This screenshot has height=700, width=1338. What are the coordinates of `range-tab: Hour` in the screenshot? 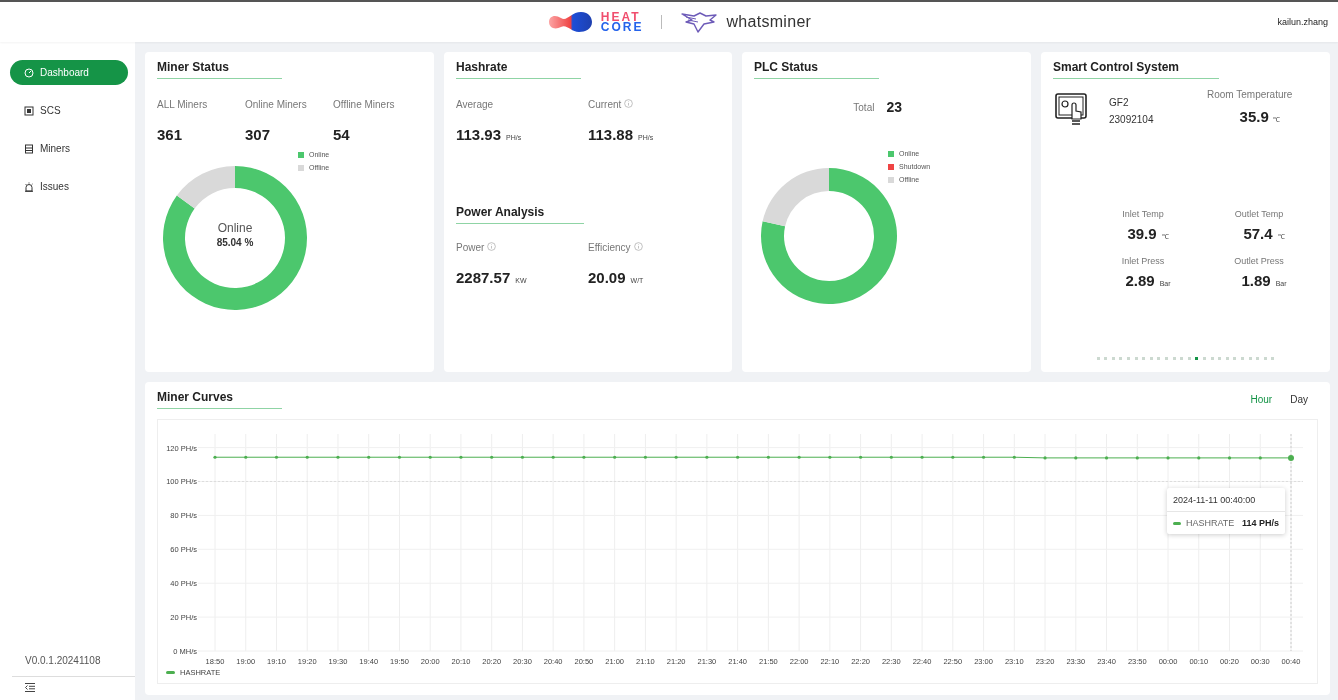 It's located at (1261, 399).